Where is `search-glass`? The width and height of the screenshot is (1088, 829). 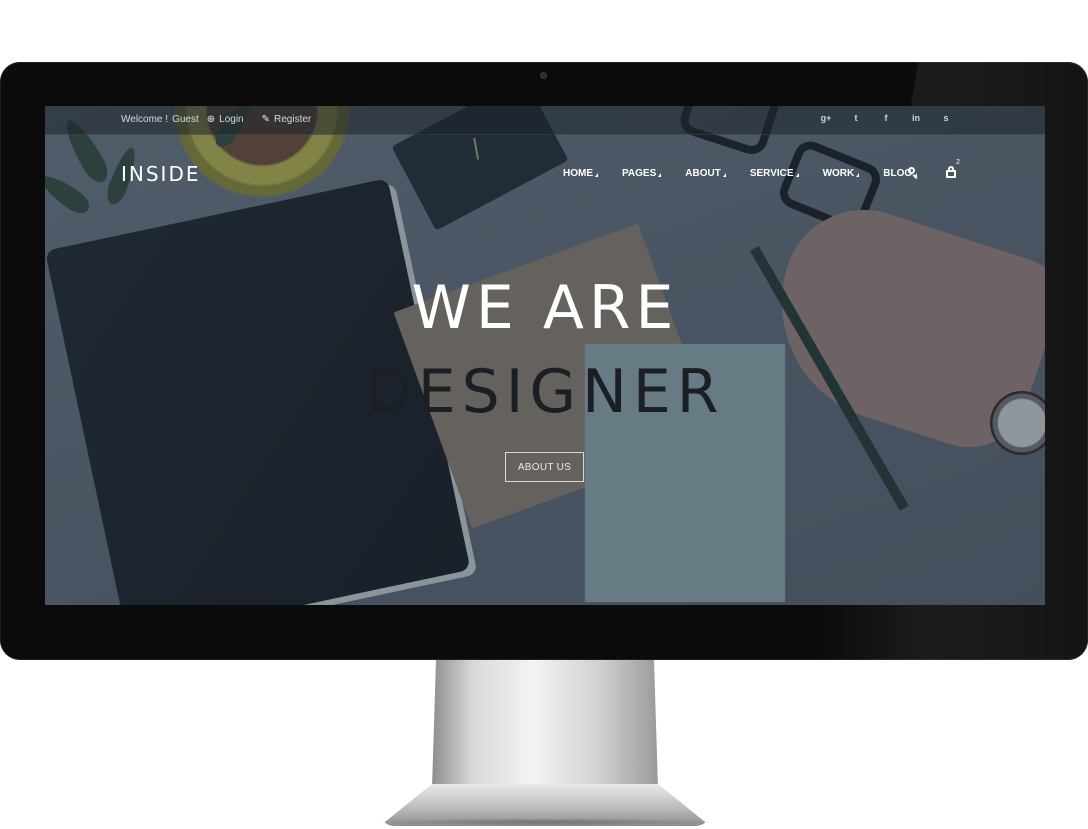
search-glass is located at coordinates (911, 170).